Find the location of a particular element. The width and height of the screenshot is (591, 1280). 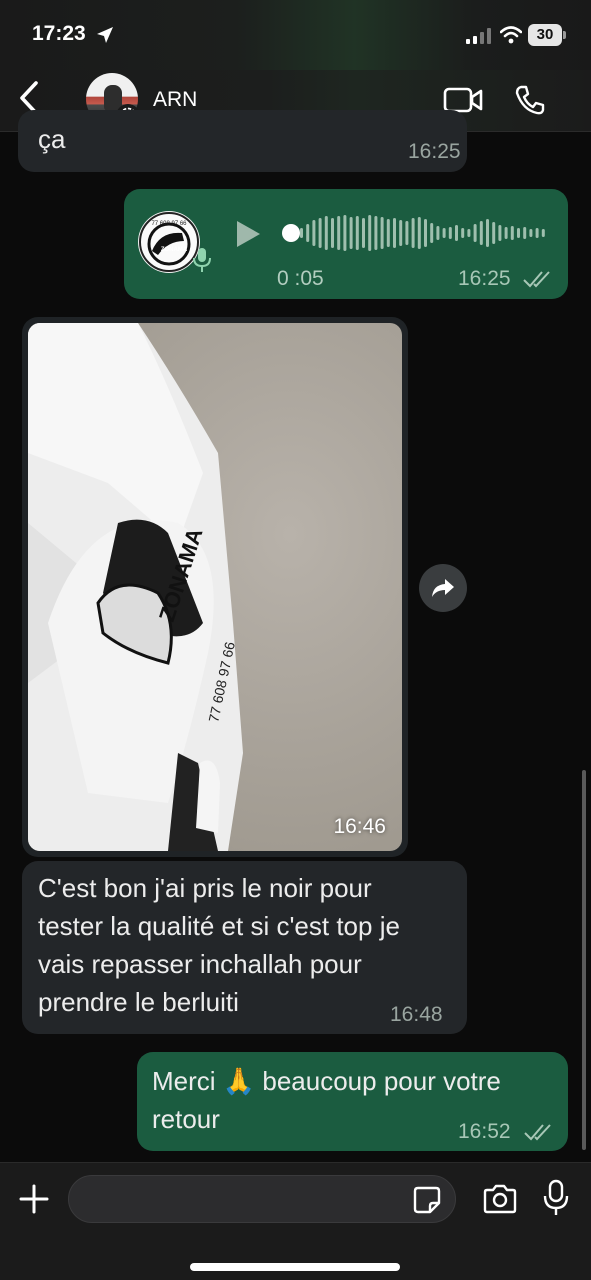

message-bubble-outgoing: Merci 🙏 beaucoup pour votre retour 16:52 is located at coordinates (352, 1101).